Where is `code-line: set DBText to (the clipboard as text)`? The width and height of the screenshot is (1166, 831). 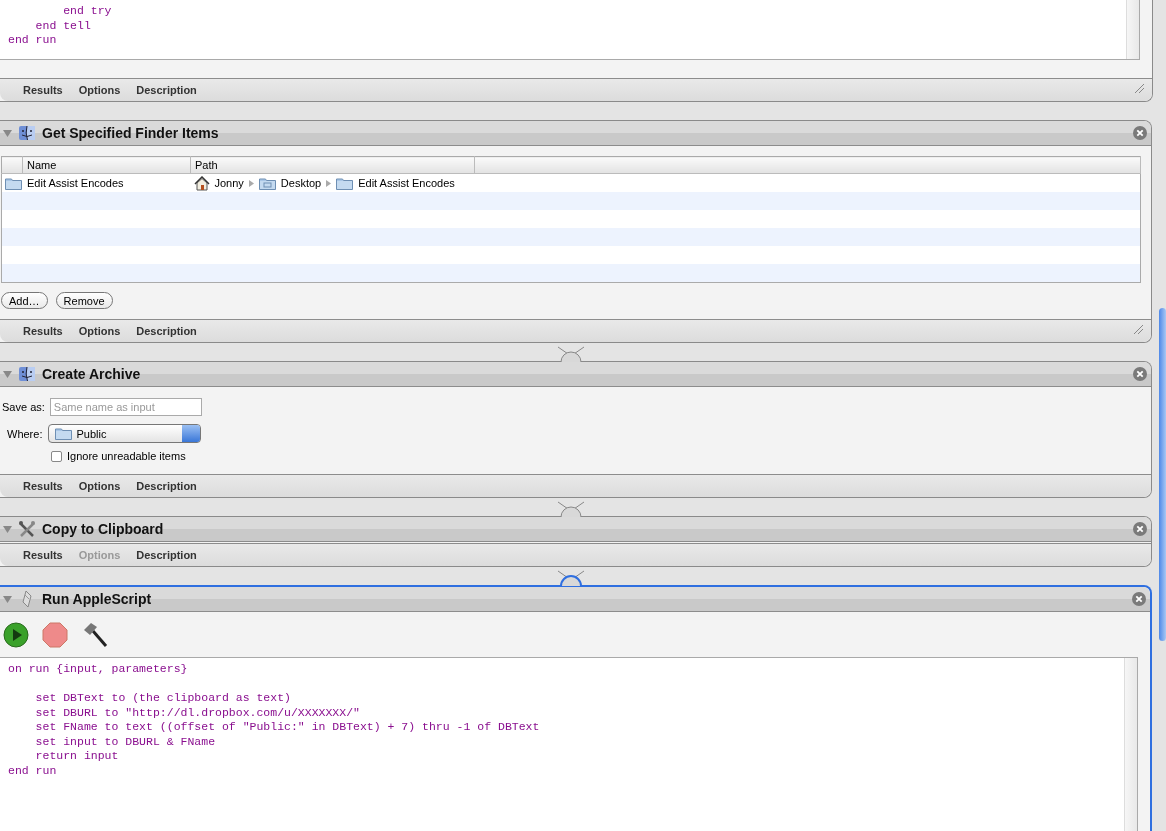
code-line: set DBText to (the clipboard as text) is located at coordinates (162, 697).